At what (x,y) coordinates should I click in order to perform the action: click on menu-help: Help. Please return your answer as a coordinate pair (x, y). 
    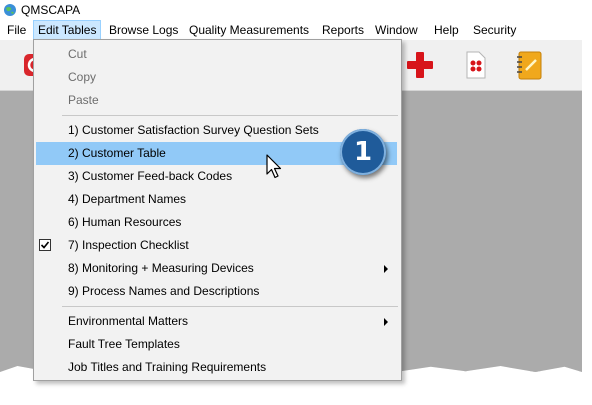
    Looking at the image, I should click on (446, 30).